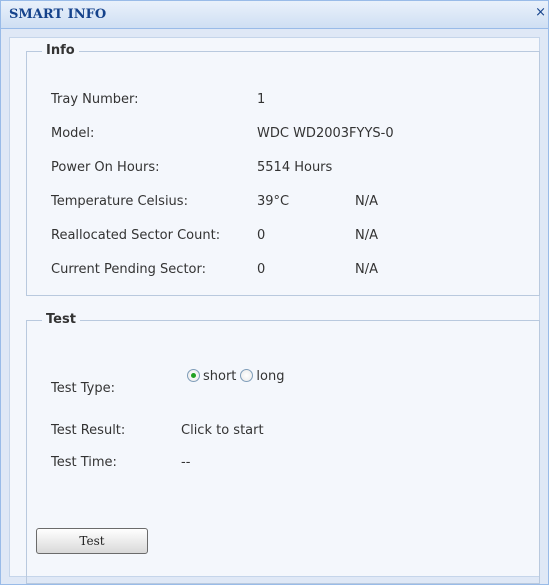 This screenshot has width=549, height=585. I want to click on model-label: Model:, so click(73, 133).